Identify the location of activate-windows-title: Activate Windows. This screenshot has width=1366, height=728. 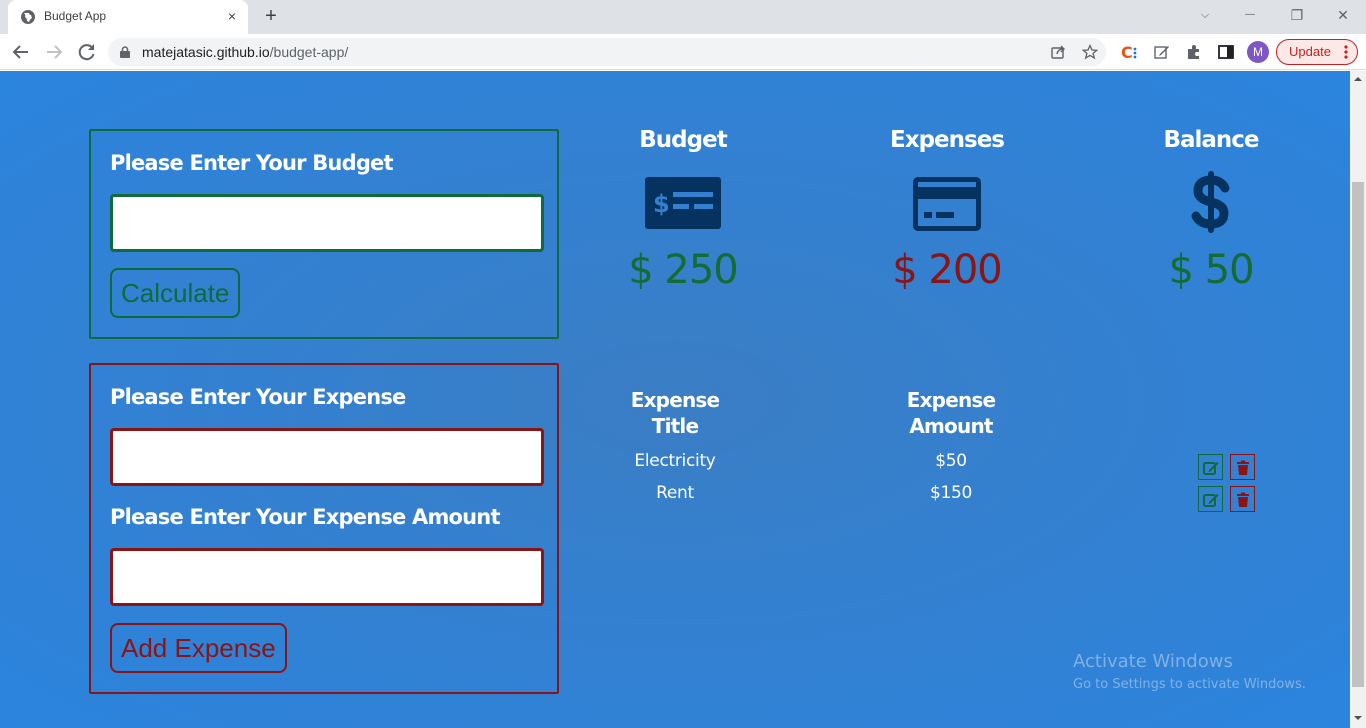
(1153, 661).